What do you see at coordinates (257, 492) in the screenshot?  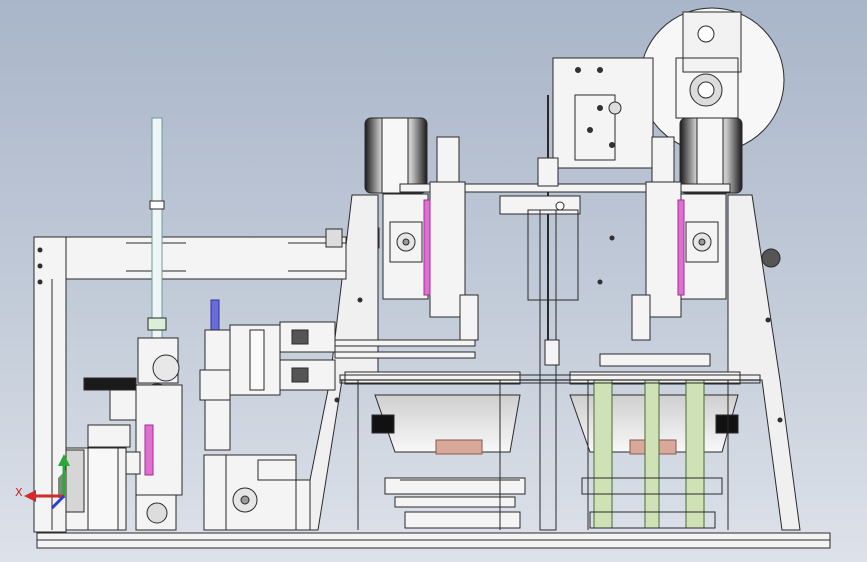 I see `motor-bottom-left` at bounding box center [257, 492].